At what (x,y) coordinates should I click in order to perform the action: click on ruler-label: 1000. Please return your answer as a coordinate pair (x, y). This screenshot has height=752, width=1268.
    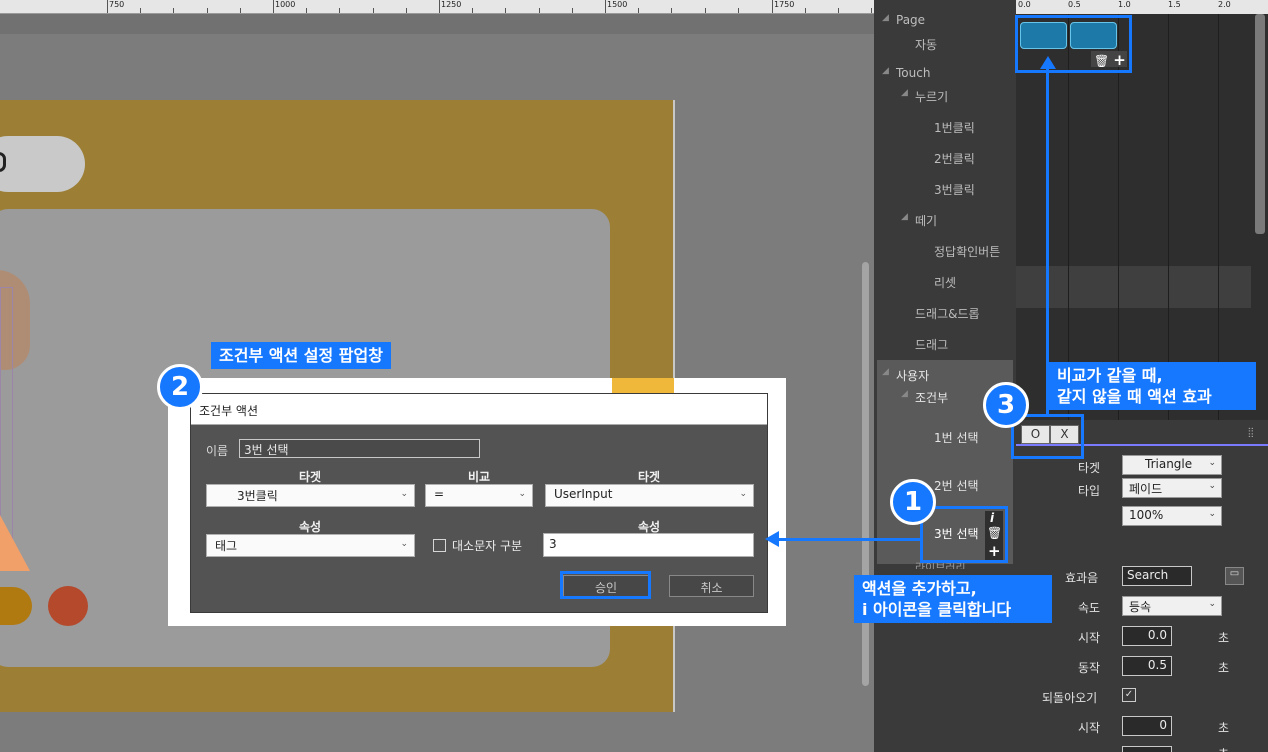
    Looking at the image, I should click on (285, 4).